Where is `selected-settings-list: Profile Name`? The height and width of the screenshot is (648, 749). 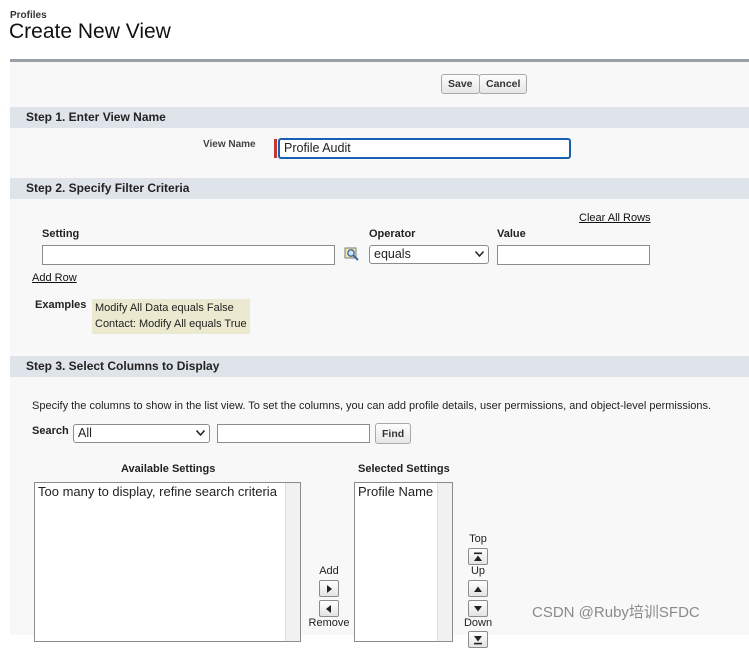 selected-settings-list: Profile Name is located at coordinates (403, 562).